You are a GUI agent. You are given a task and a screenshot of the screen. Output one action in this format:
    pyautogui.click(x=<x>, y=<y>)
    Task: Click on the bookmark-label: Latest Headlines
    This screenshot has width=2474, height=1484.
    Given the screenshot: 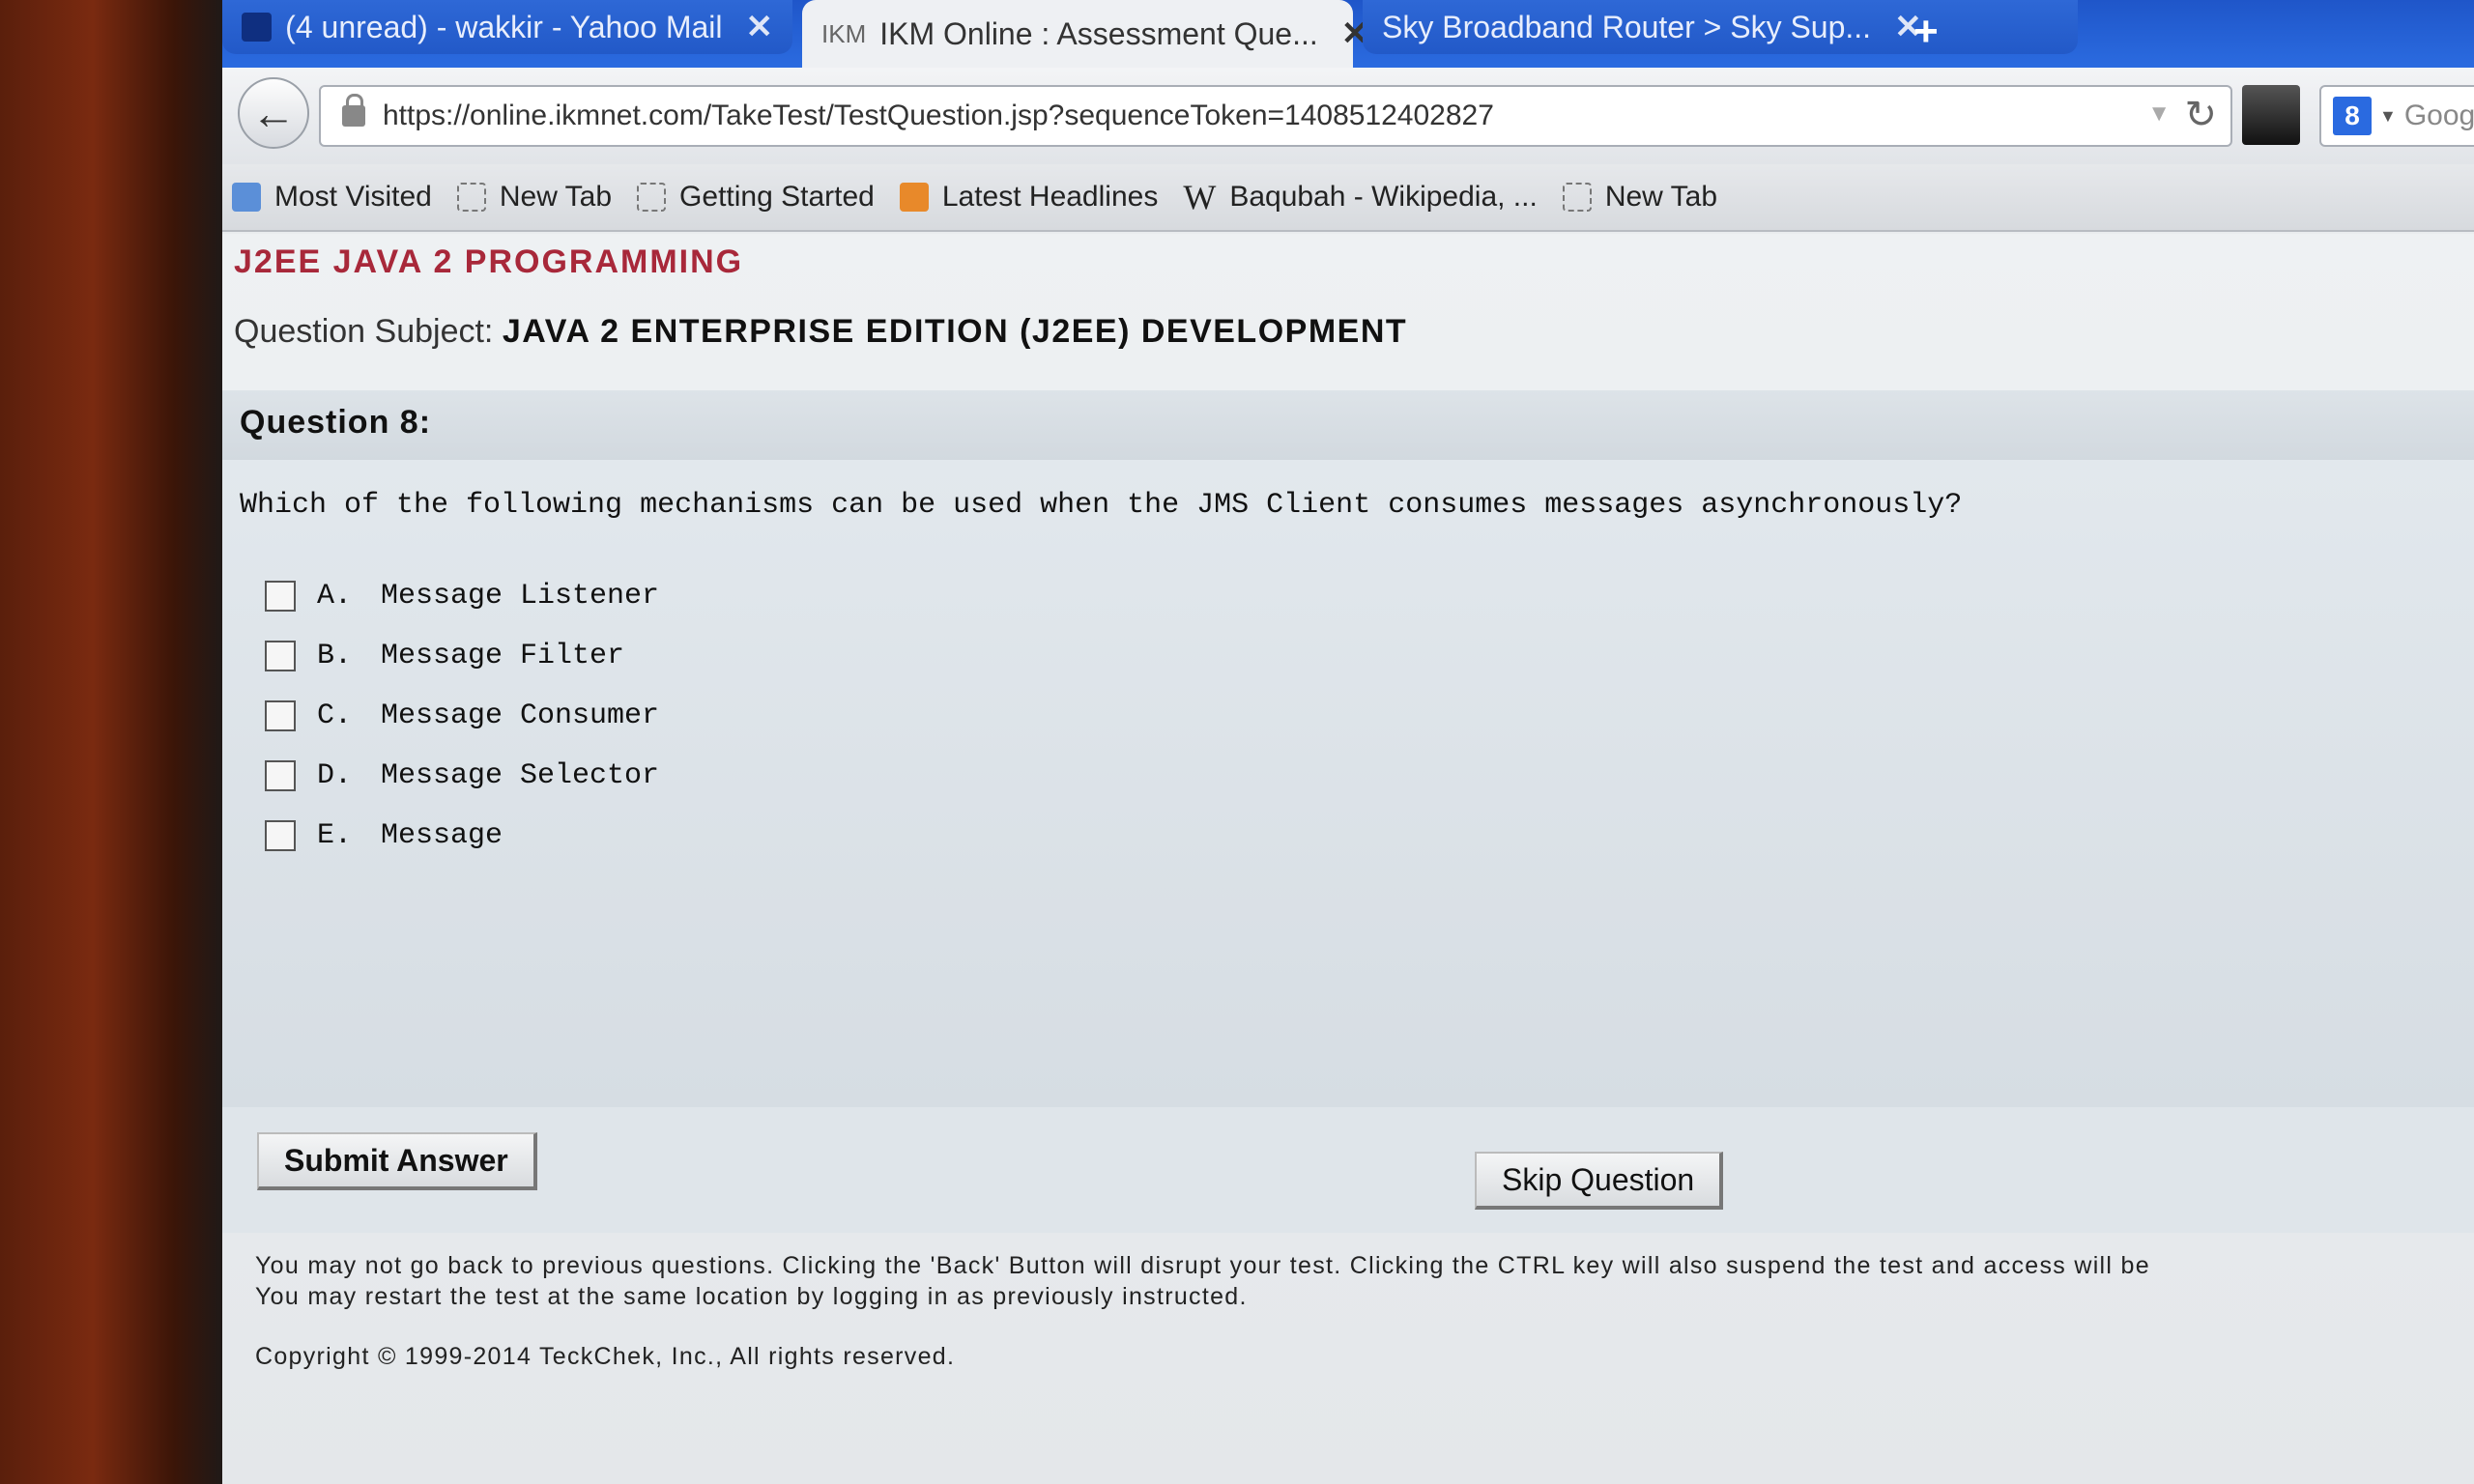 What is the action you would take?
    pyautogui.click(x=1050, y=197)
    